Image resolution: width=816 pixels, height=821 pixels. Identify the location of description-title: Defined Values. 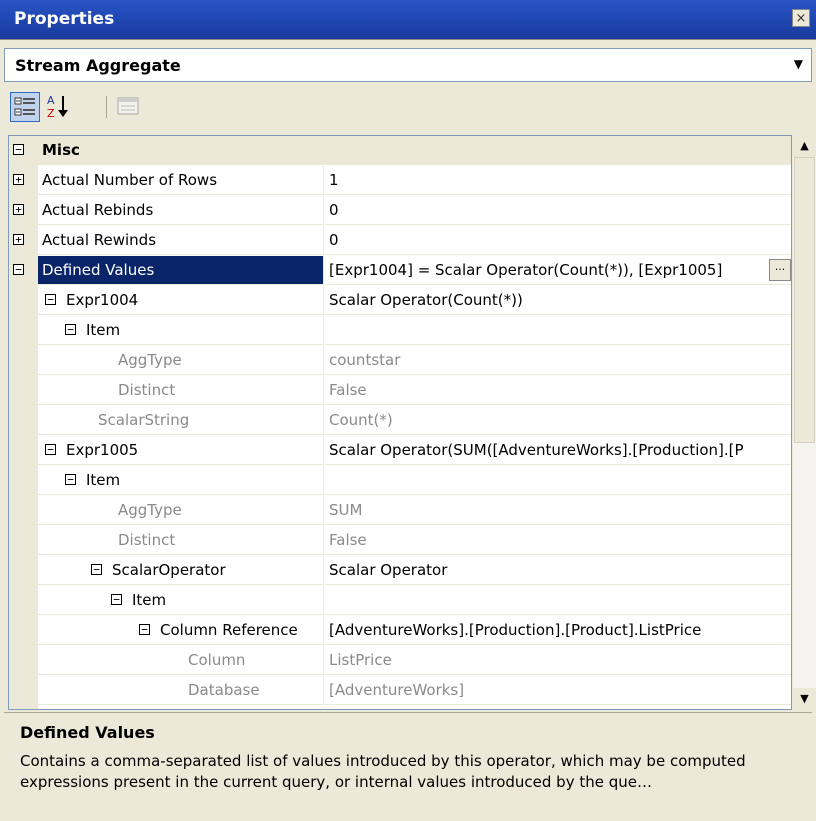
(87, 732).